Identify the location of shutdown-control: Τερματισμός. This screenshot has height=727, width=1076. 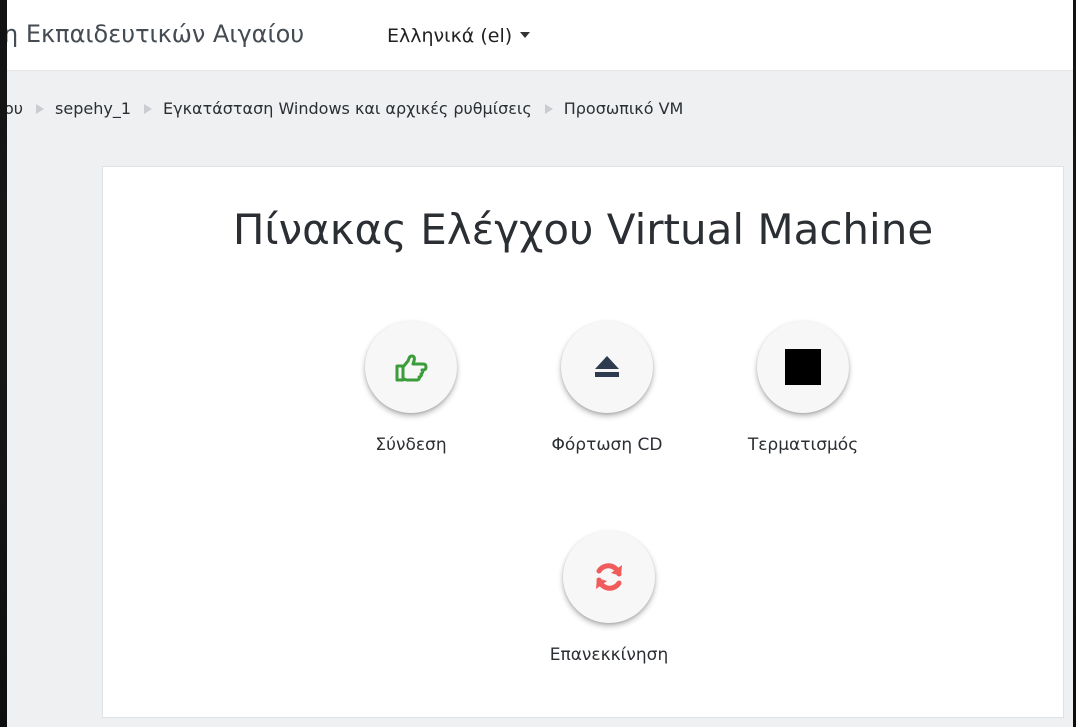
(803, 388).